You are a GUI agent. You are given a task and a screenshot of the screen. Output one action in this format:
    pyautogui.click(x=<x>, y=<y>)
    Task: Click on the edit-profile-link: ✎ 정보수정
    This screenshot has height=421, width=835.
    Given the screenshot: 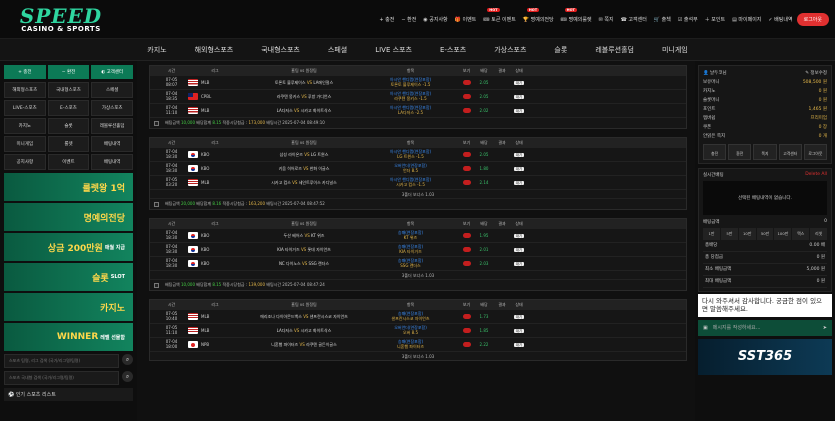 What is the action you would take?
    pyautogui.click(x=816, y=73)
    